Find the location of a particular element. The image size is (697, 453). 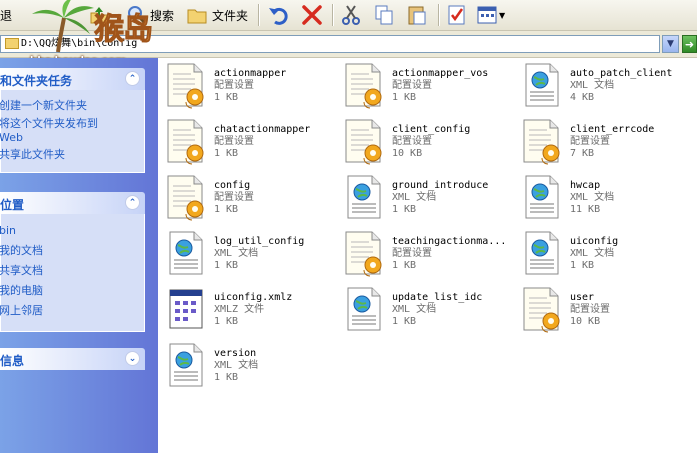

file-type: XMLZ 文件 is located at coordinates (239, 309).